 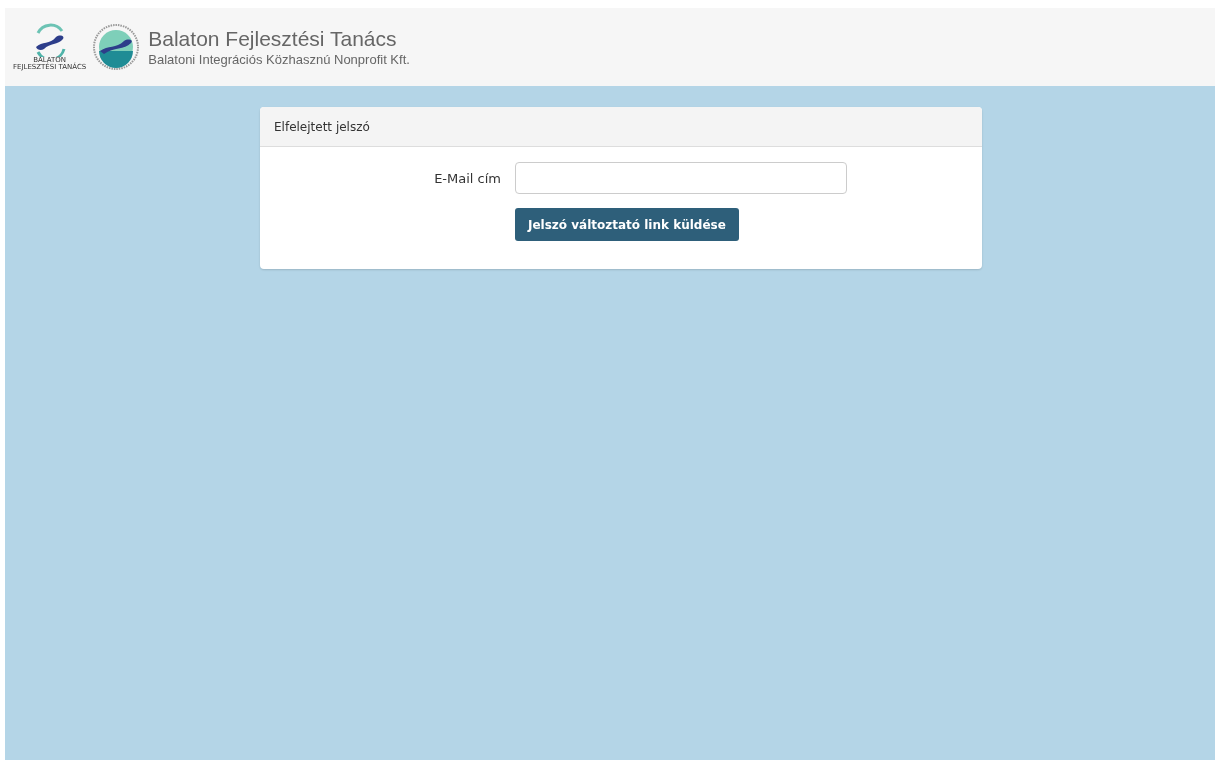 I want to click on field-label: E-Mail cím, so click(x=467, y=178).